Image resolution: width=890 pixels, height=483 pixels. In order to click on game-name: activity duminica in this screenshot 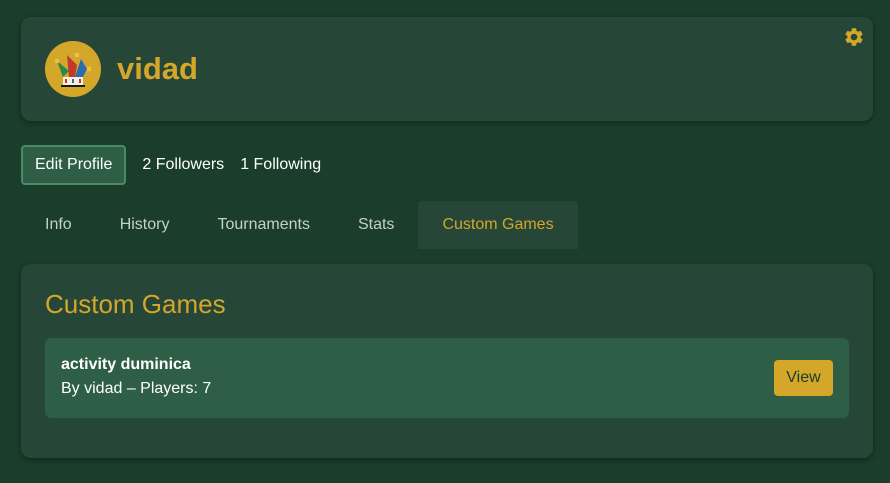, I will do `click(126, 364)`.